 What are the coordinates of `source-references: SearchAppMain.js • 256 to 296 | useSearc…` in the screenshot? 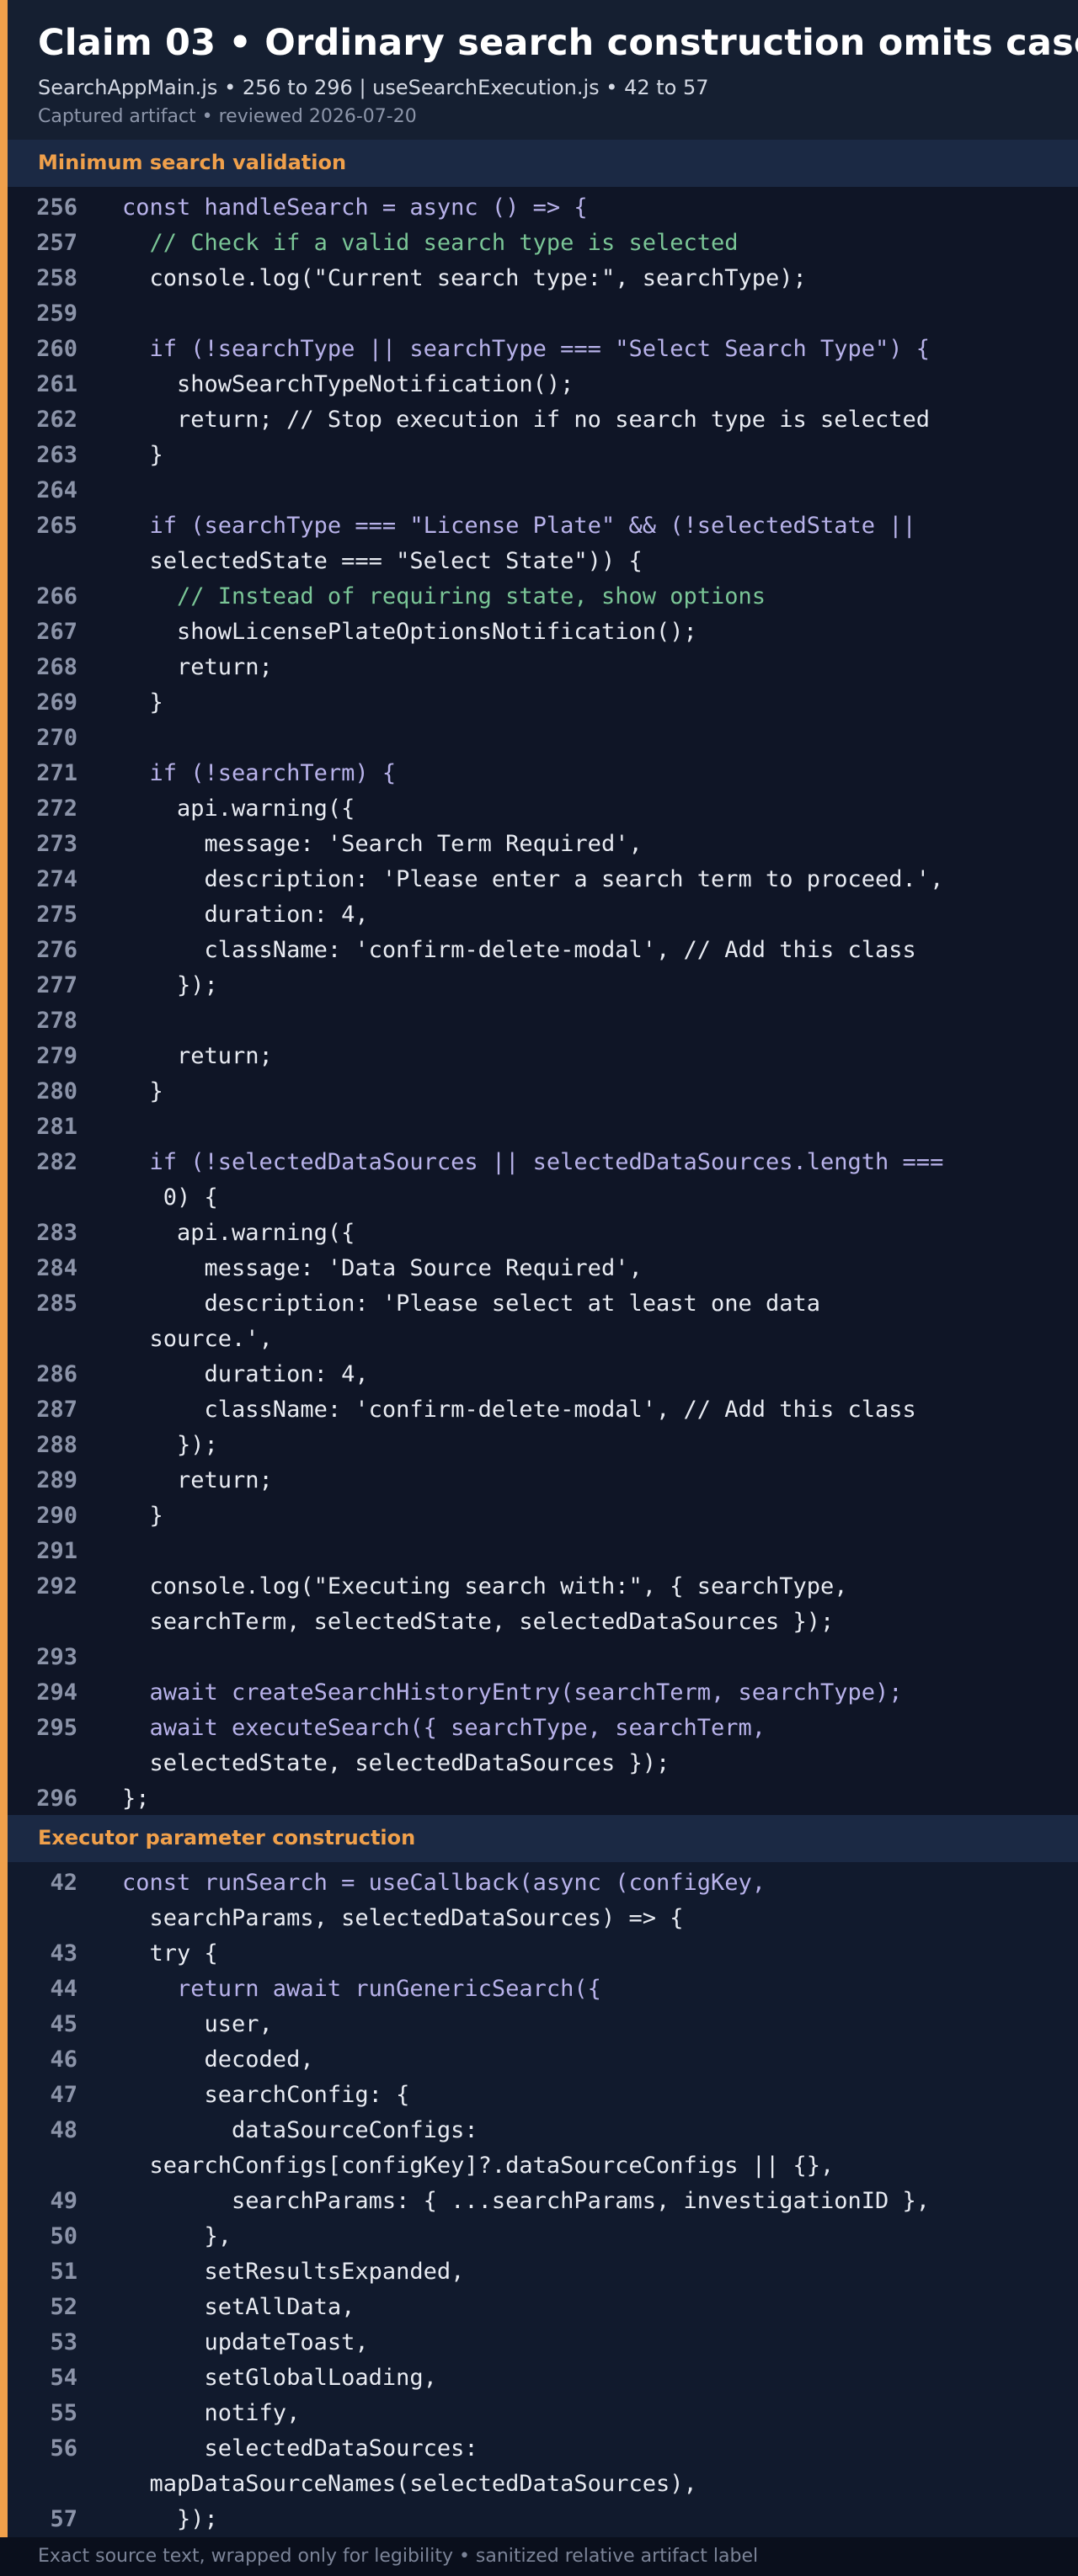 It's located at (373, 88).